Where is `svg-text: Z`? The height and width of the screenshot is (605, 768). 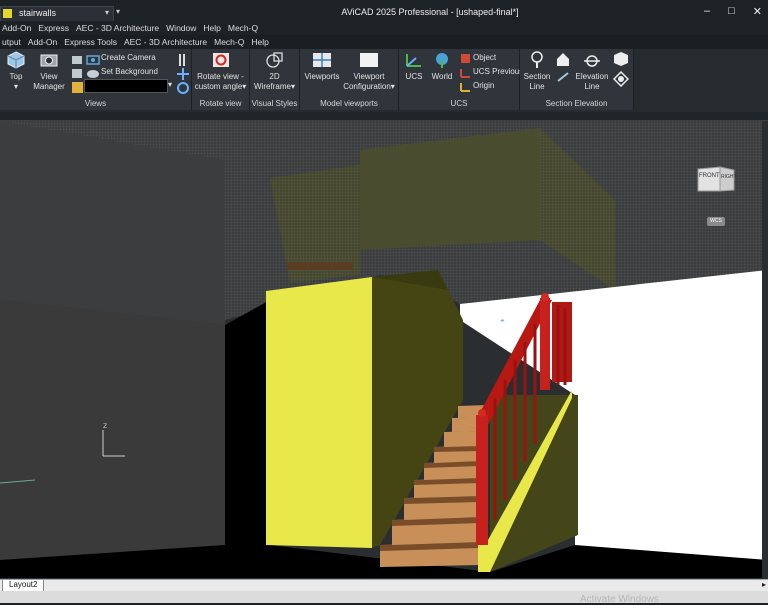 svg-text: Z is located at coordinates (105, 426).